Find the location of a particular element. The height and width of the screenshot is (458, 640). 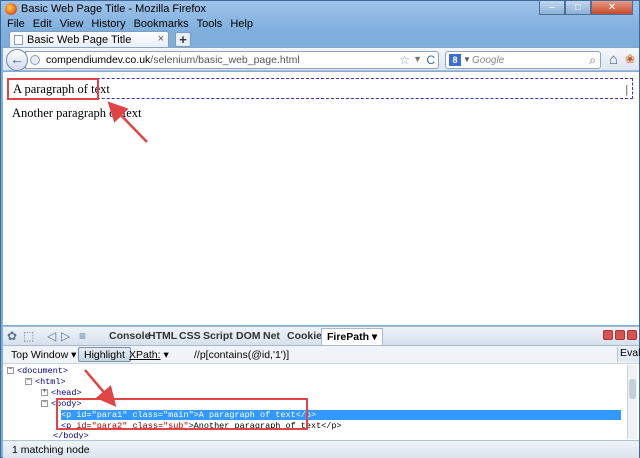

tab-basic-web-page: Basic Web Page Title × is located at coordinates (89, 39).